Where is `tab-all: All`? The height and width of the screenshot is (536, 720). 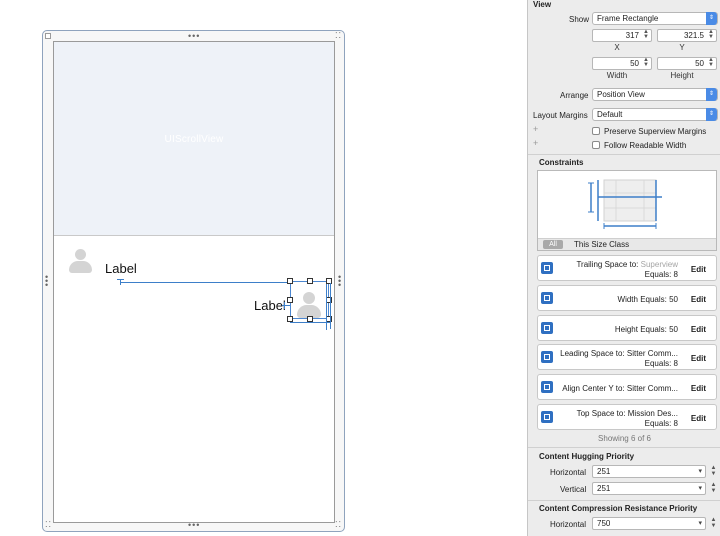
tab-all: All is located at coordinates (553, 244).